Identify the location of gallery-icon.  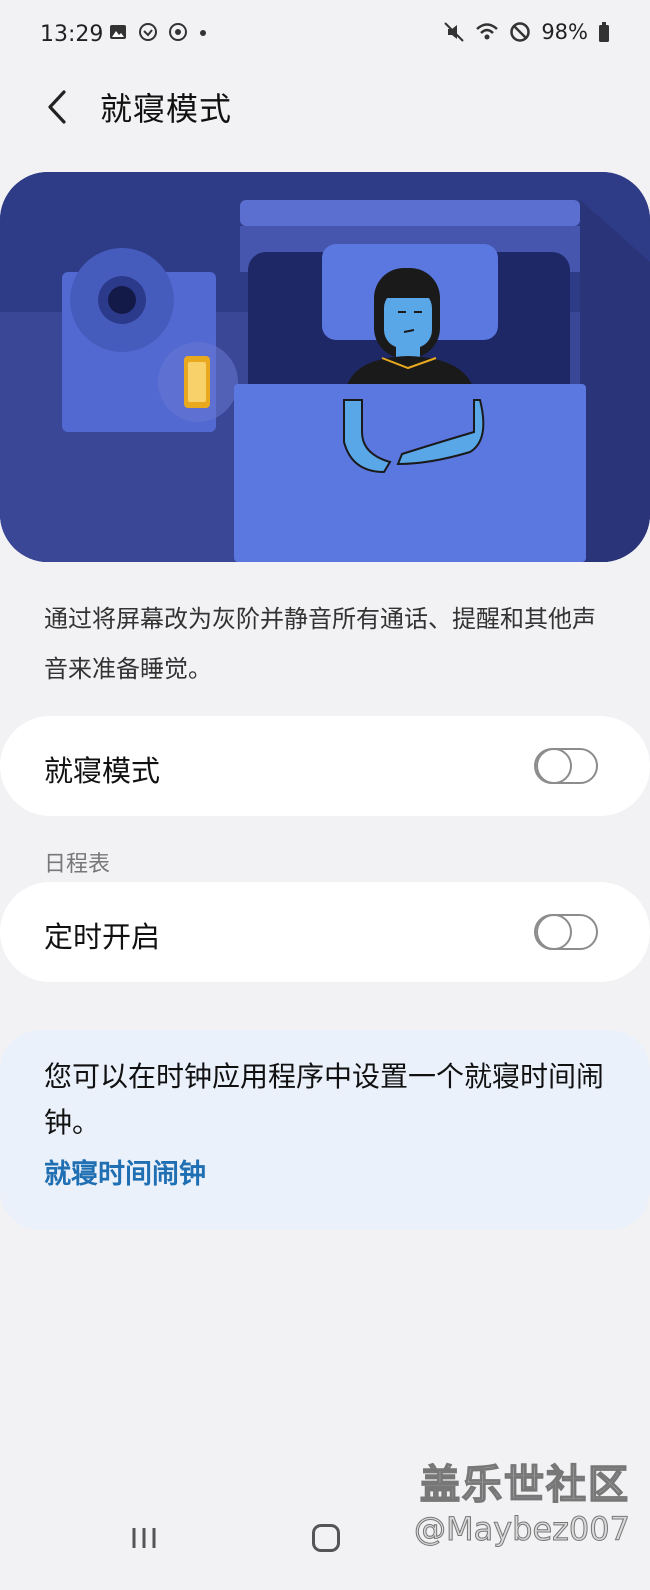
(118, 32).